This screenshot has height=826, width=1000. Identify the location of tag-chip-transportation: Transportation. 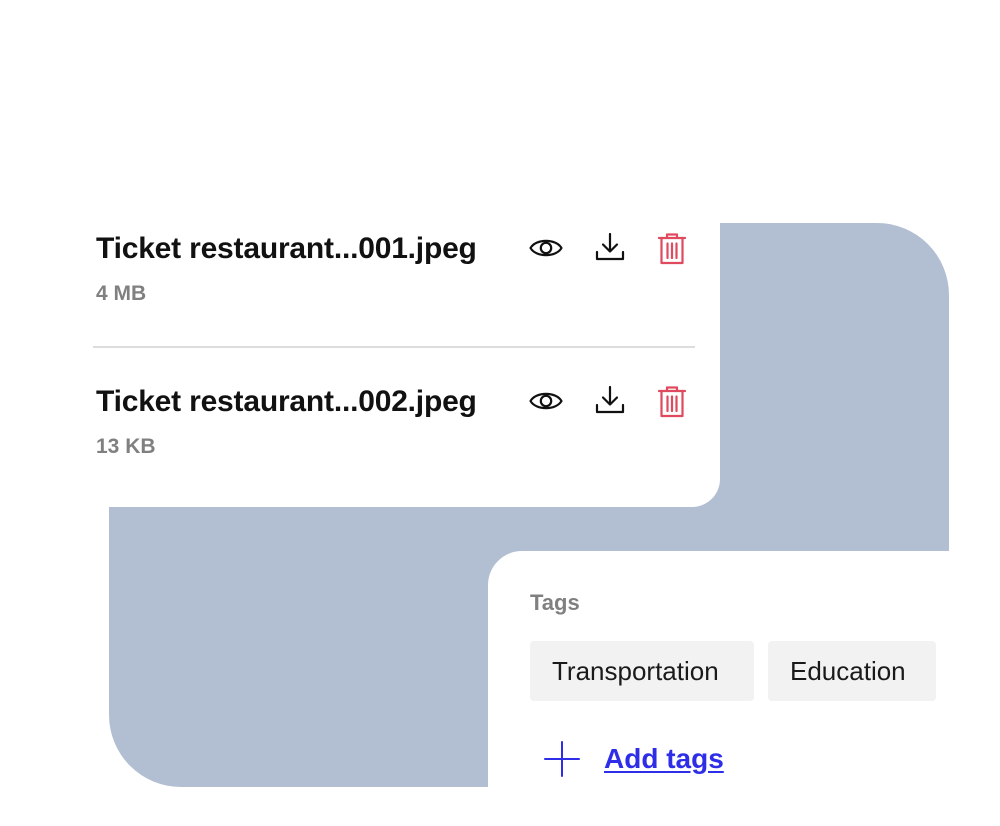
(642, 671).